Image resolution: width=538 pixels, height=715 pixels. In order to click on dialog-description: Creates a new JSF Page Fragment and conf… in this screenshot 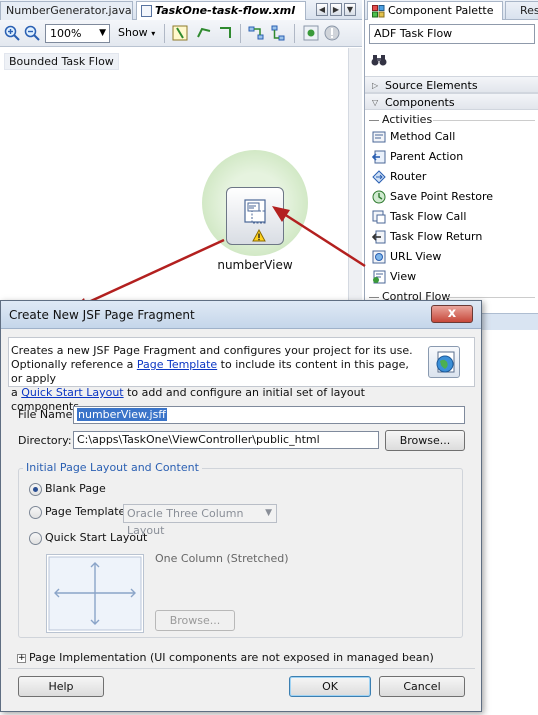, I will do `click(216, 379)`.